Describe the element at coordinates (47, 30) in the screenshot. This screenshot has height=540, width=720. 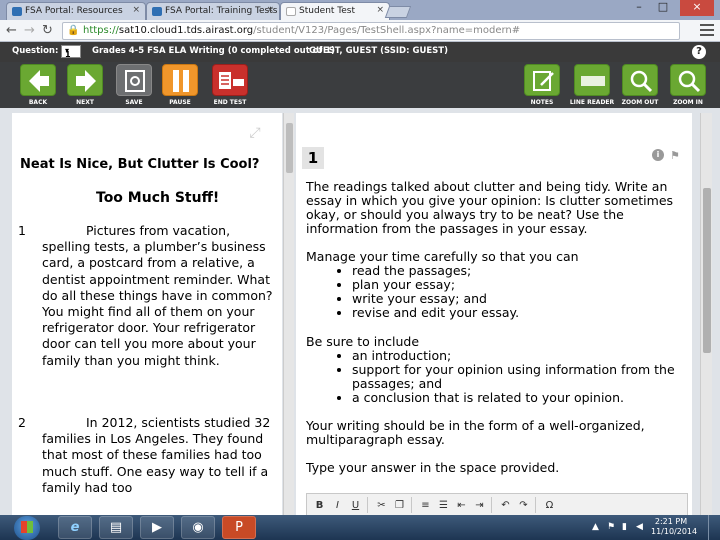
I see `reload-icon: ↻` at that location.